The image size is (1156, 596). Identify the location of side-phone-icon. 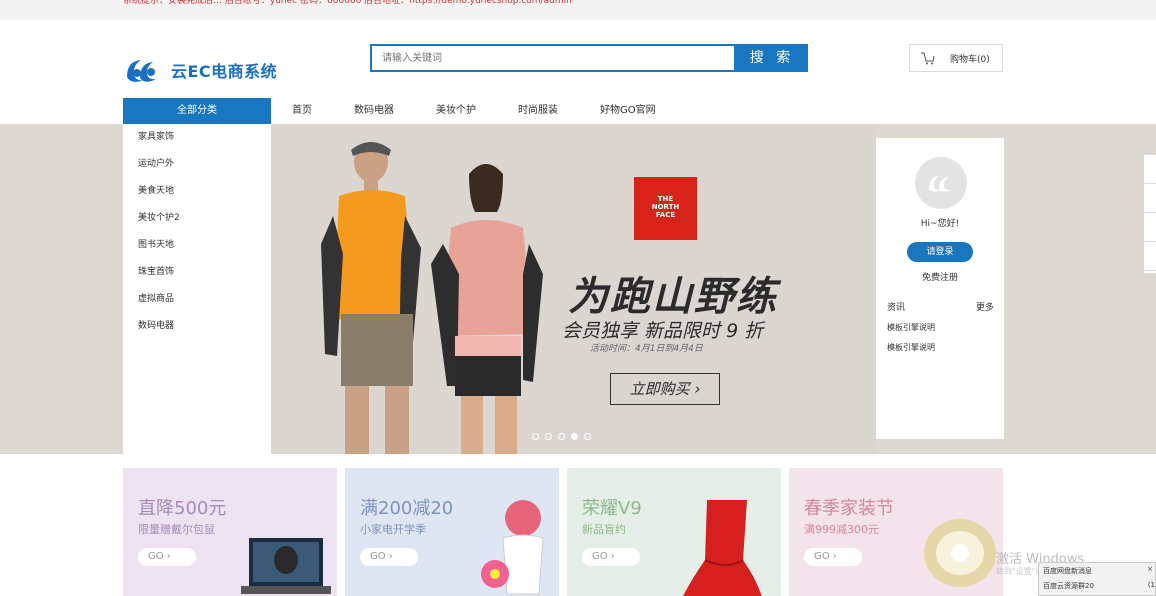
(1150, 227).